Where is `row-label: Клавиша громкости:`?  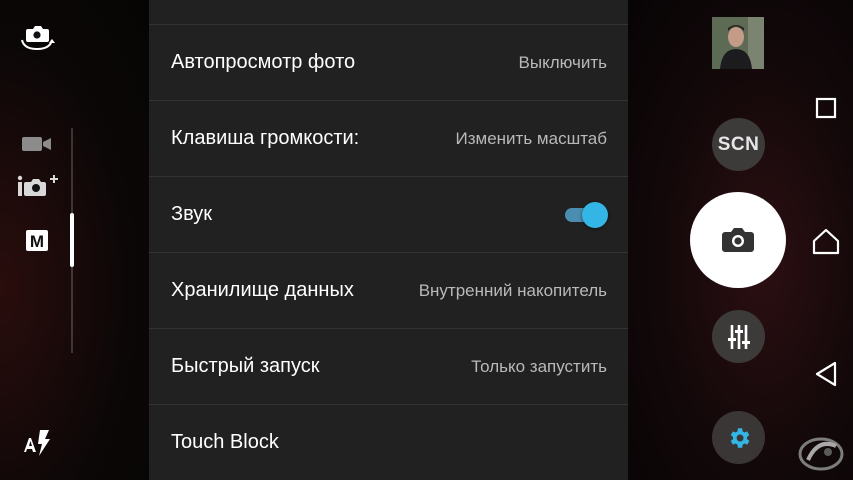 row-label: Клавиша громкости: is located at coordinates (265, 138).